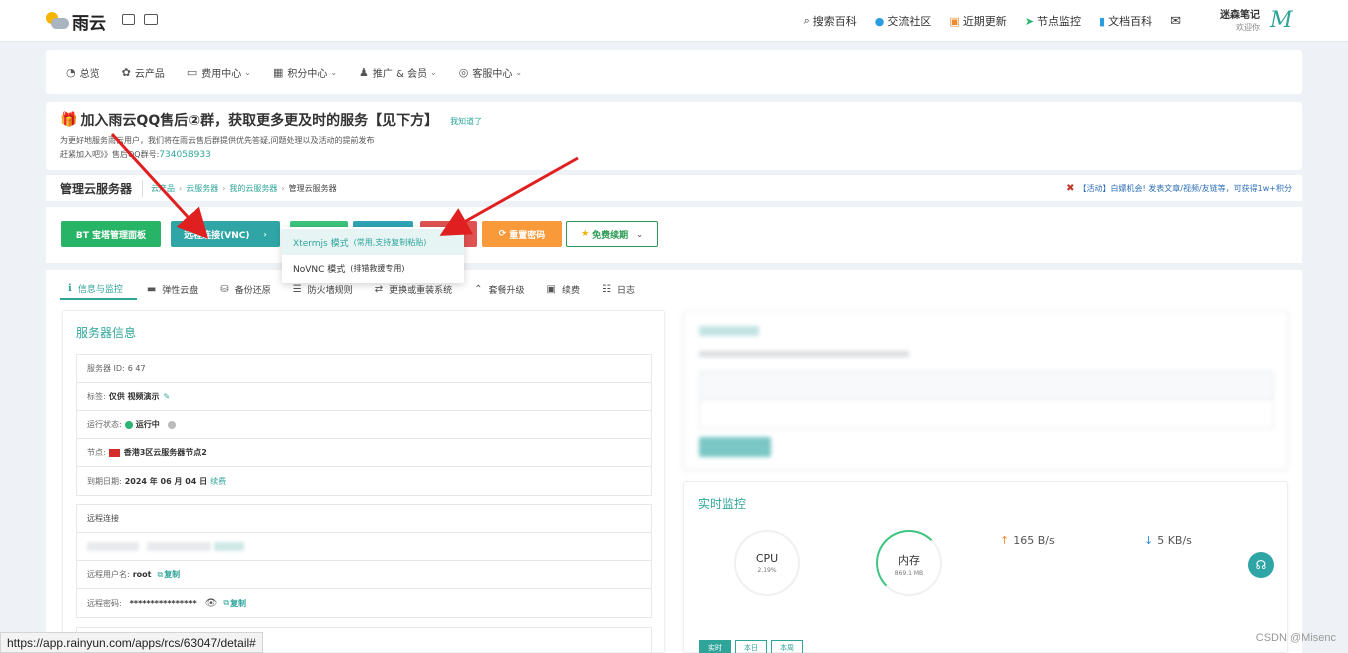  I want to click on copy-user-button: 复制, so click(172, 574).